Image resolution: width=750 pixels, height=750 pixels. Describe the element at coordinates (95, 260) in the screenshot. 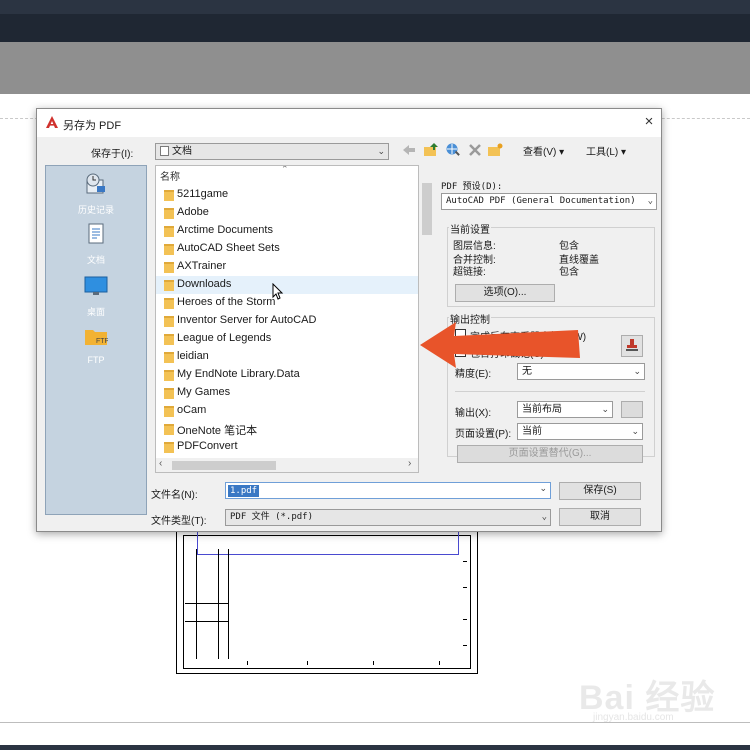

I see `place-label: 文档` at that location.